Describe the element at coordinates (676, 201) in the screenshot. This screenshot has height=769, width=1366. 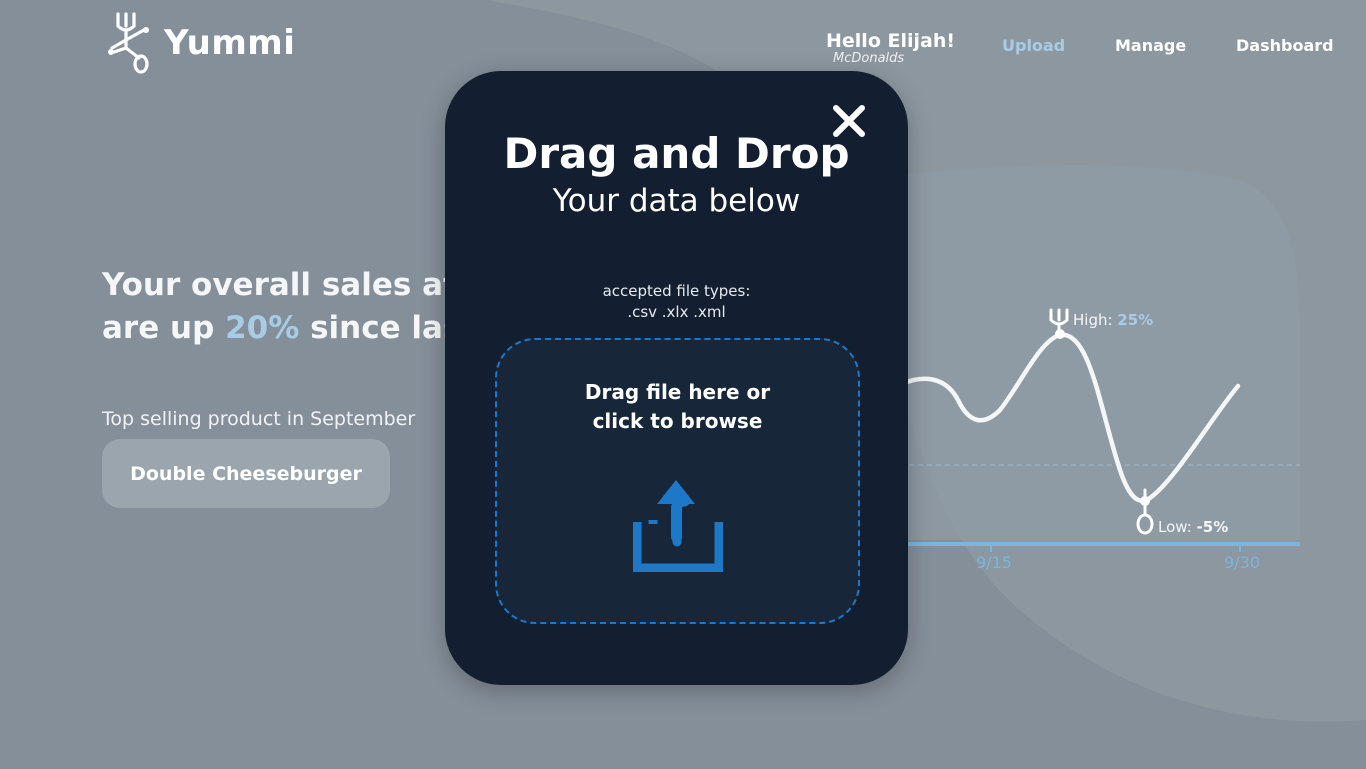
I see `modal-subtitle: Your data below` at that location.